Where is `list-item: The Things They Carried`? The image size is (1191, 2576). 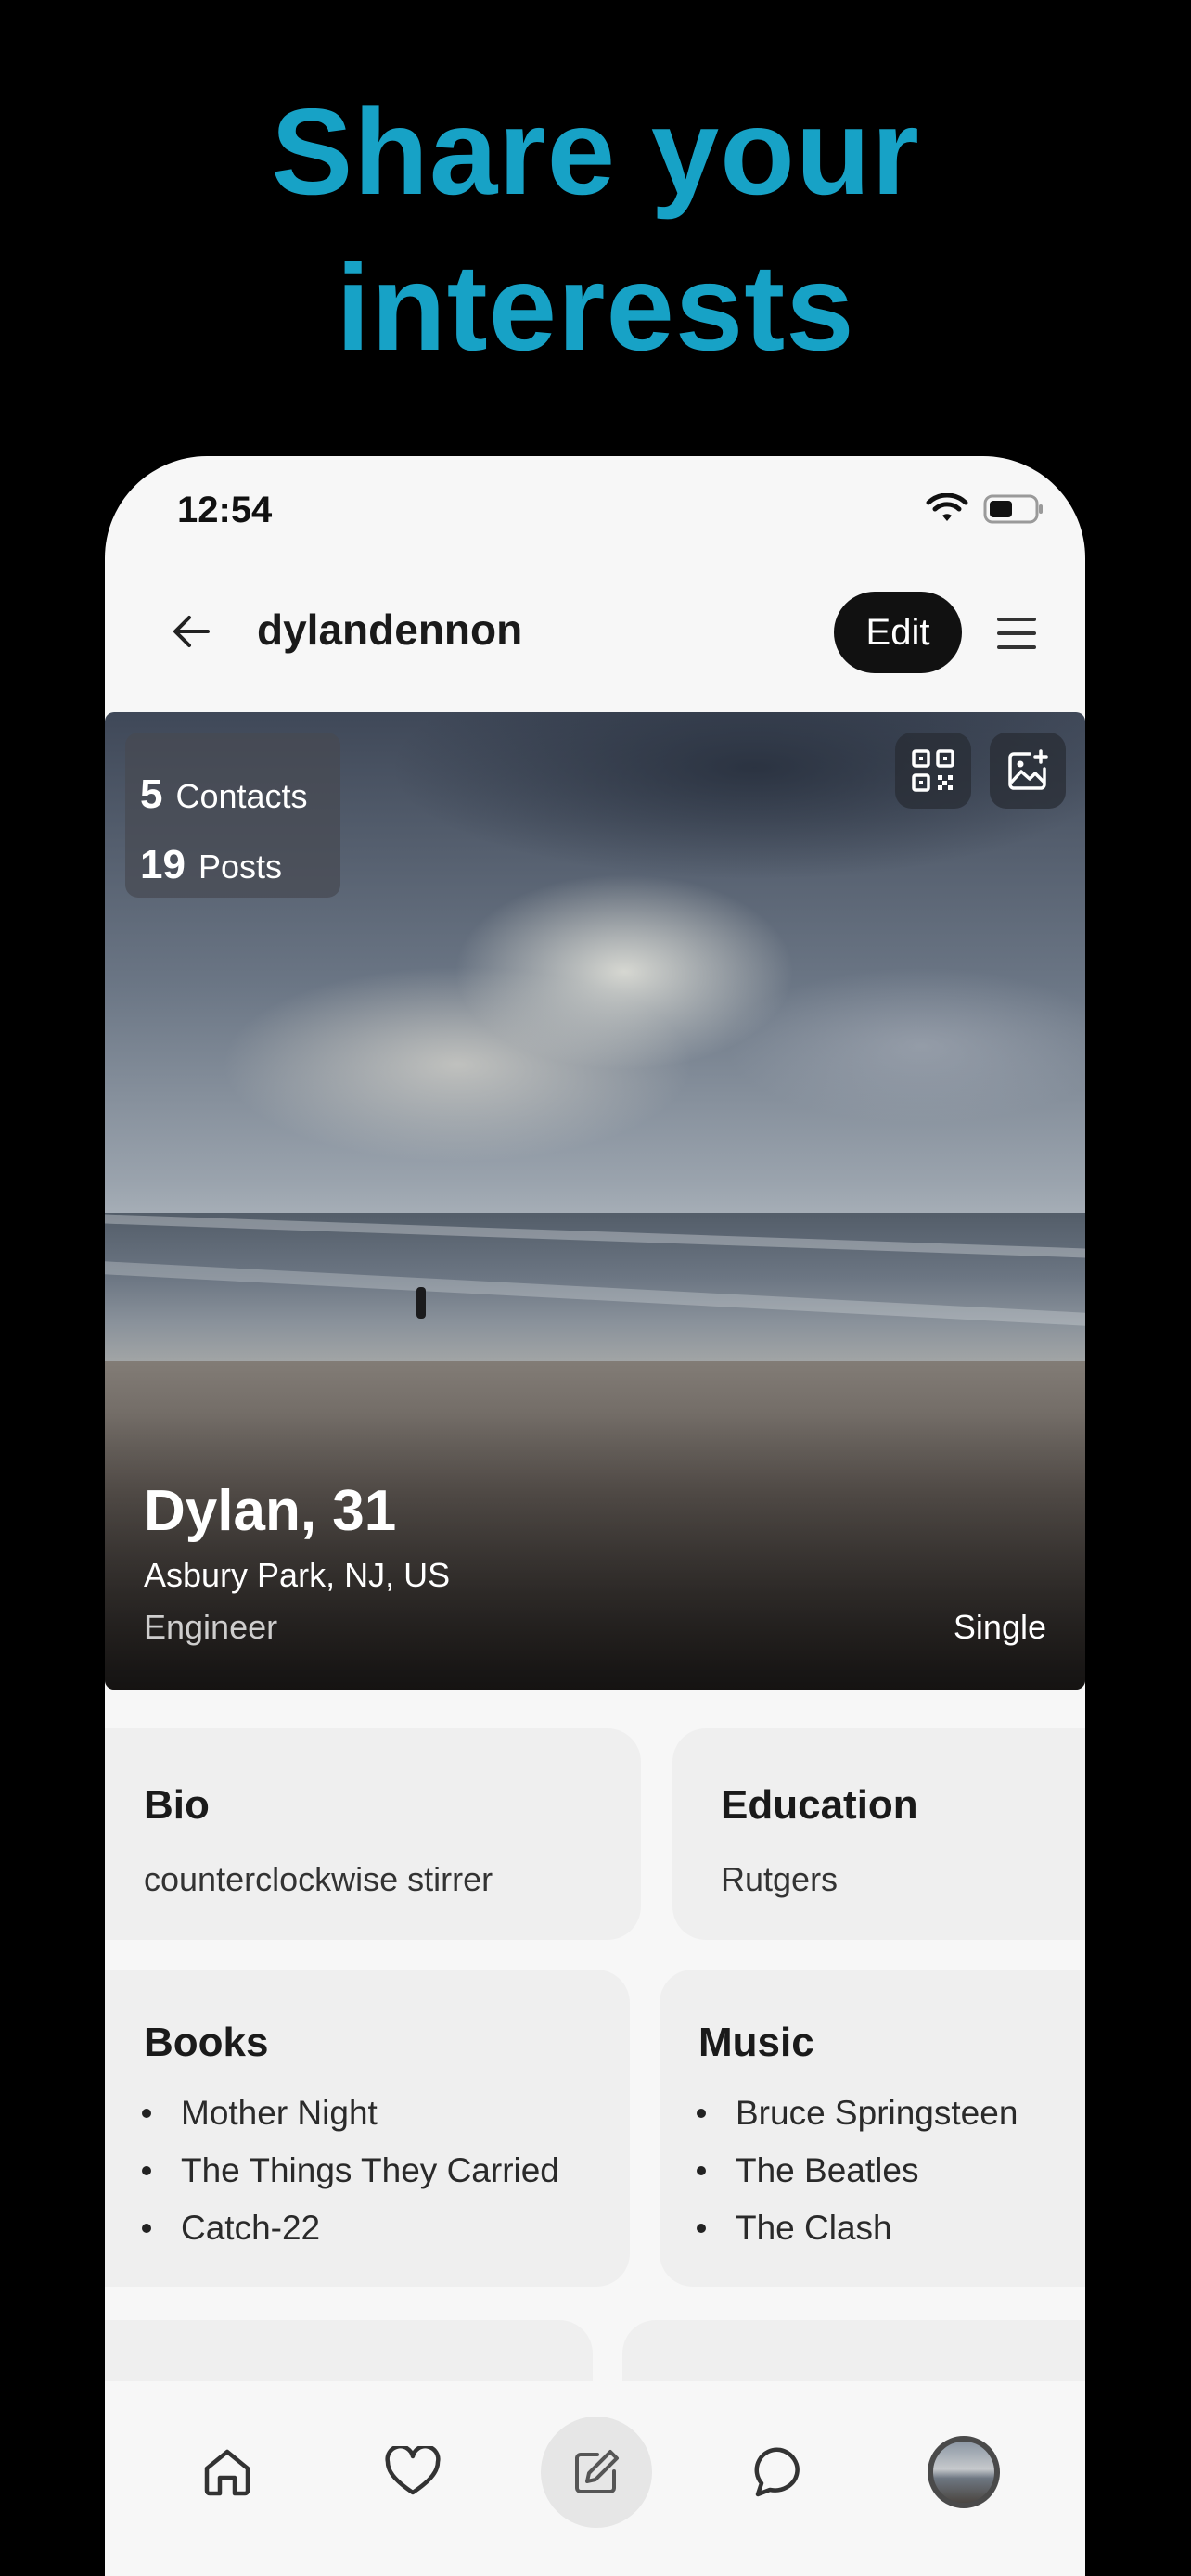 list-item: The Things They Carried is located at coordinates (346, 2171).